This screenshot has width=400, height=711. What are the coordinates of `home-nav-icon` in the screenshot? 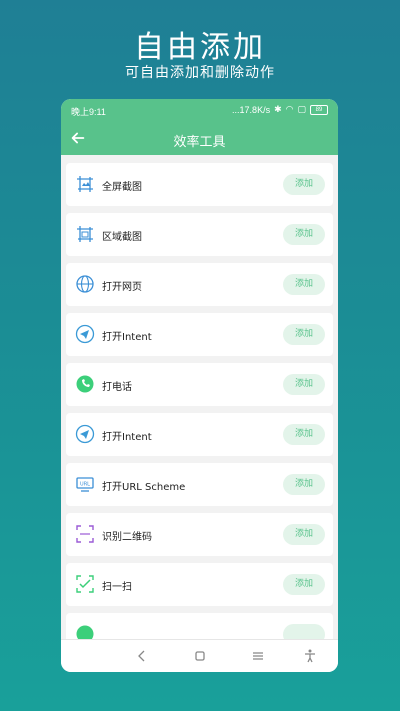 It's located at (200, 656).